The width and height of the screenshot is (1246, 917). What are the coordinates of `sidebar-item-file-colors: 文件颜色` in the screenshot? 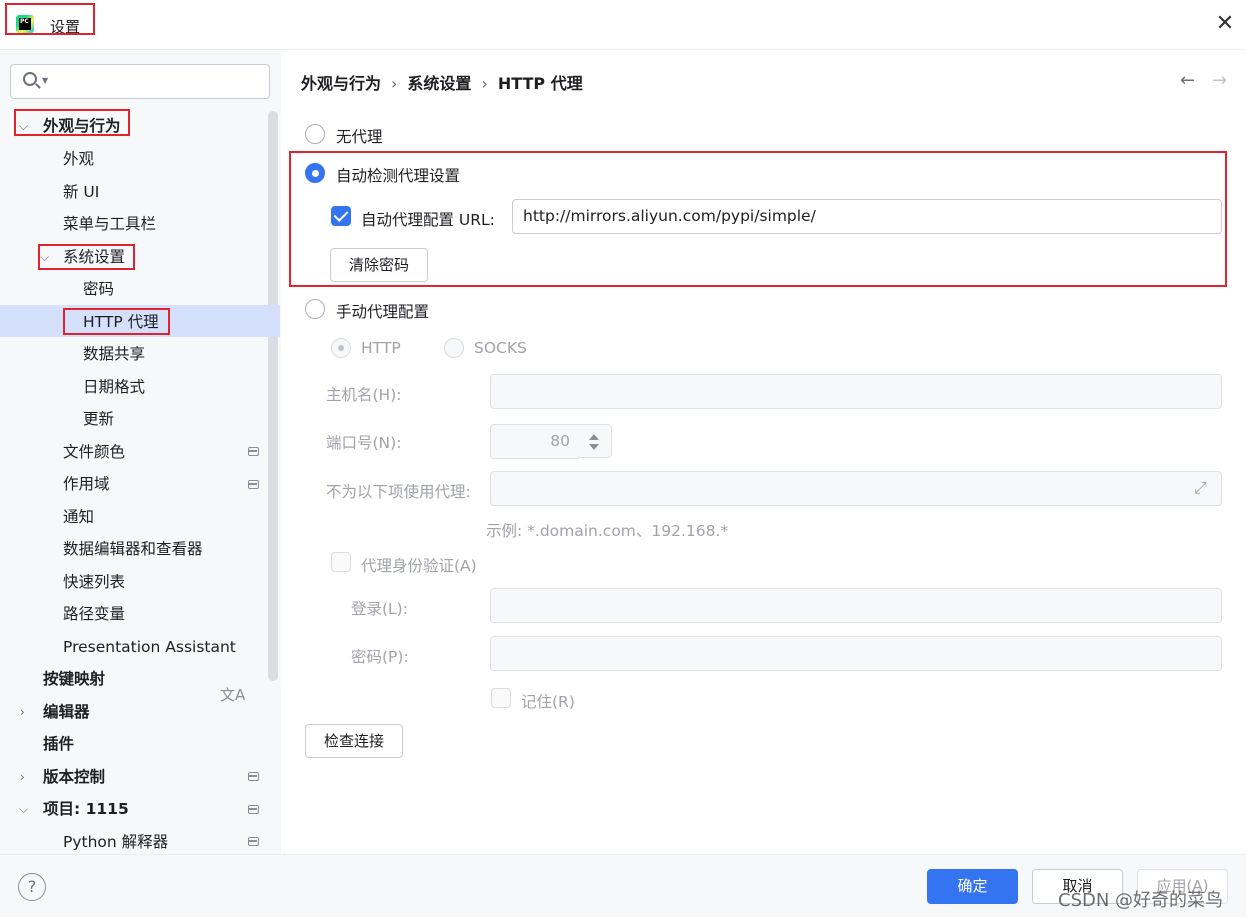 It's located at (94, 452).